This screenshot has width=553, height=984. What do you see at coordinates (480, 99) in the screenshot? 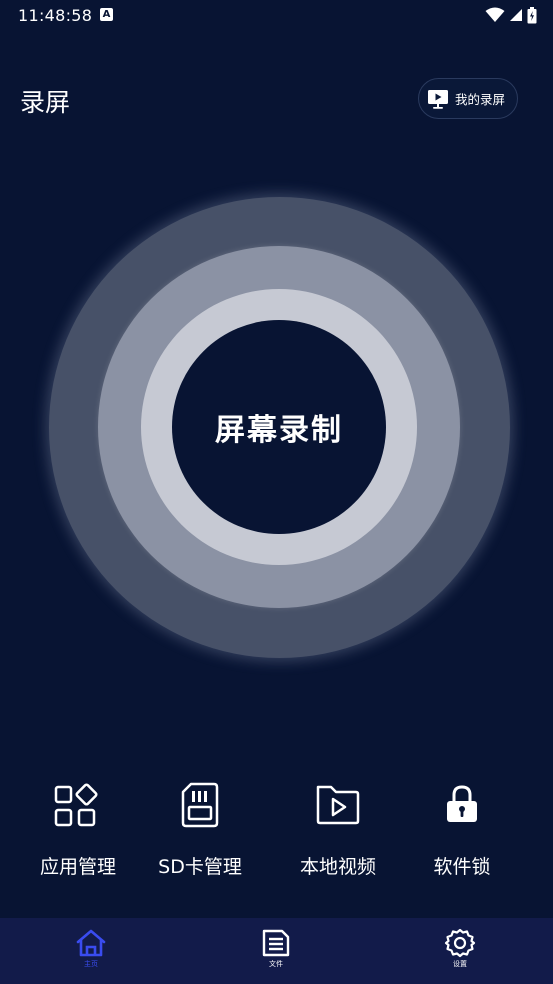
I see `my-recordings-label: 我的录屏` at bounding box center [480, 99].